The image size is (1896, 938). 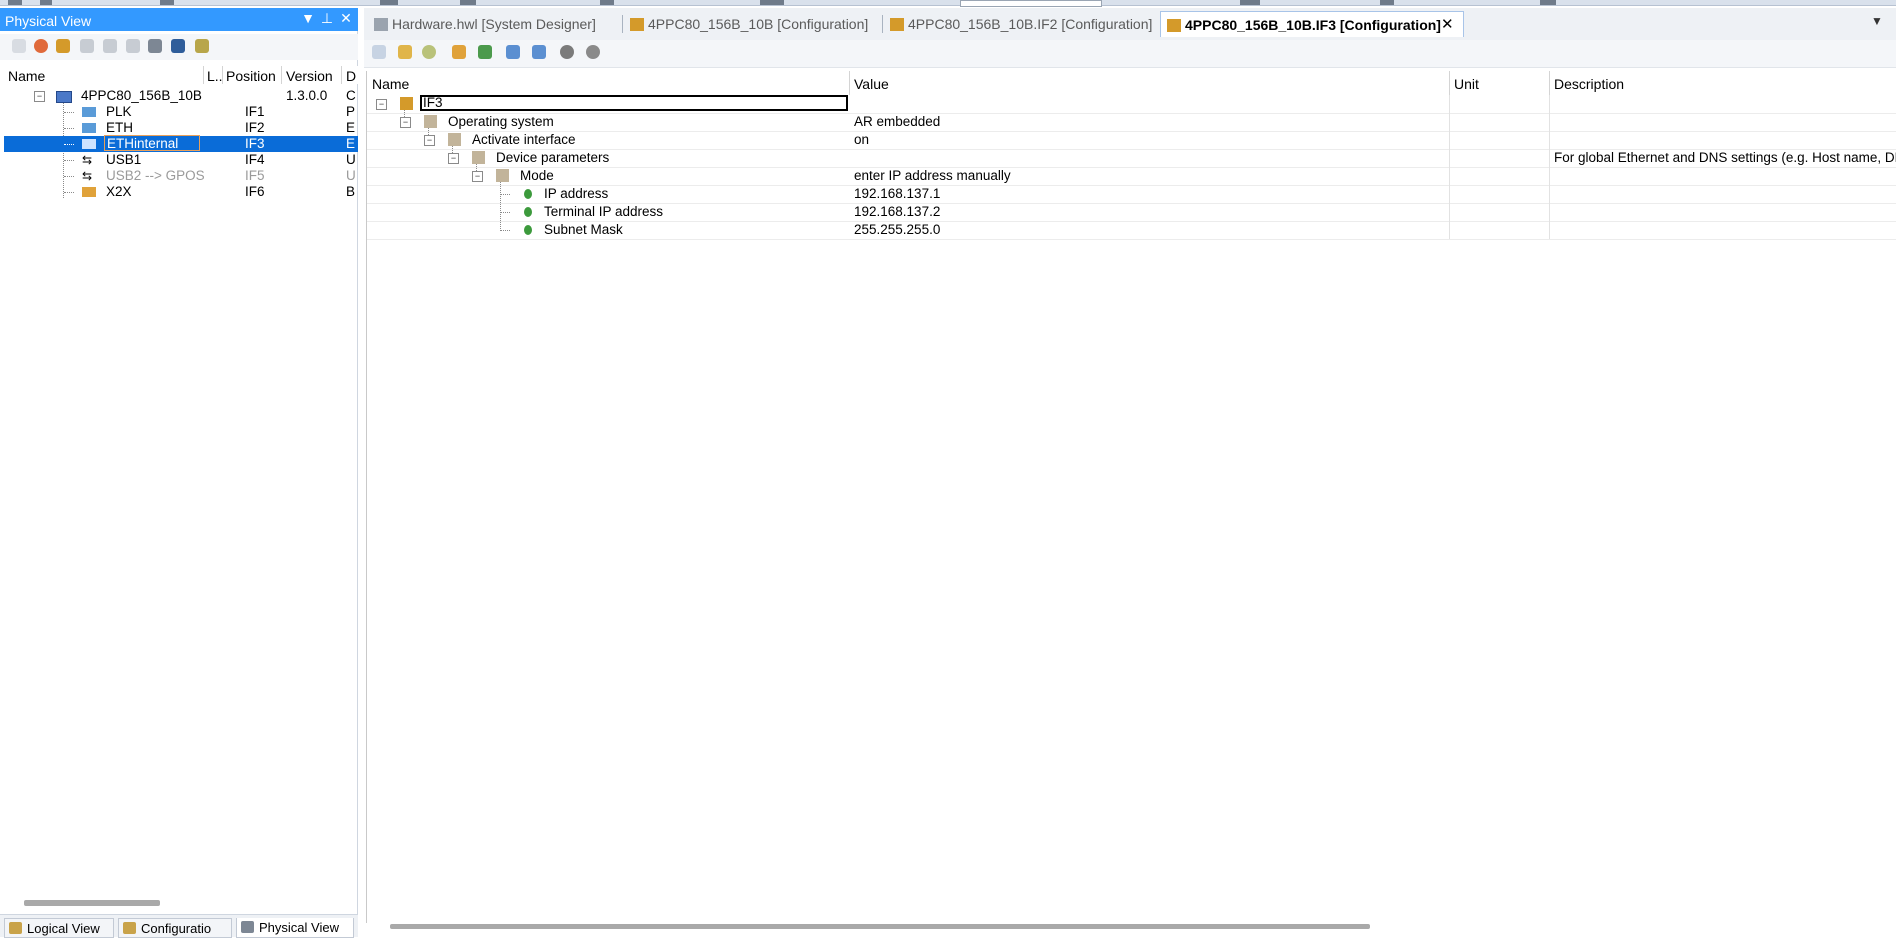 What do you see at coordinates (932, 175) in the screenshot?
I see `row-value: enter IP address manually` at bounding box center [932, 175].